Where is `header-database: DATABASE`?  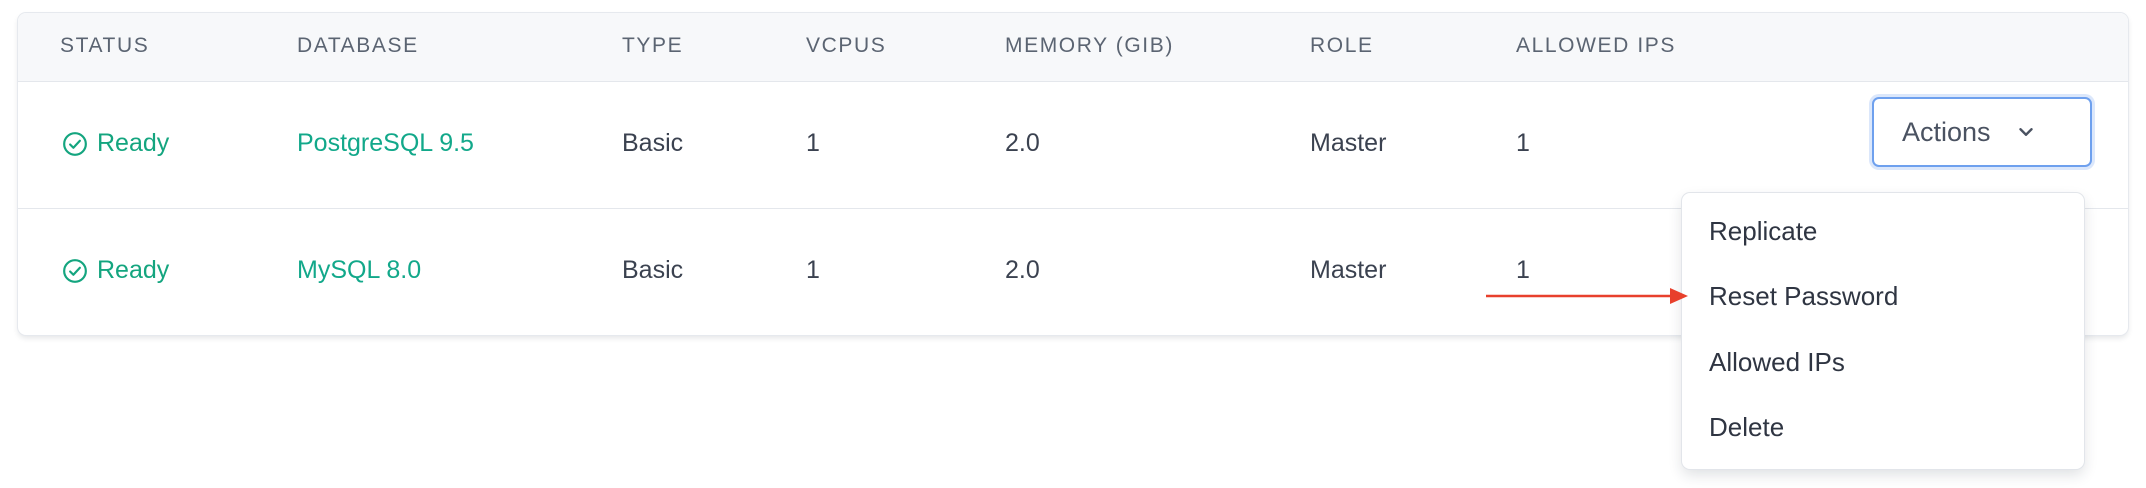
header-database: DATABASE is located at coordinates (358, 45).